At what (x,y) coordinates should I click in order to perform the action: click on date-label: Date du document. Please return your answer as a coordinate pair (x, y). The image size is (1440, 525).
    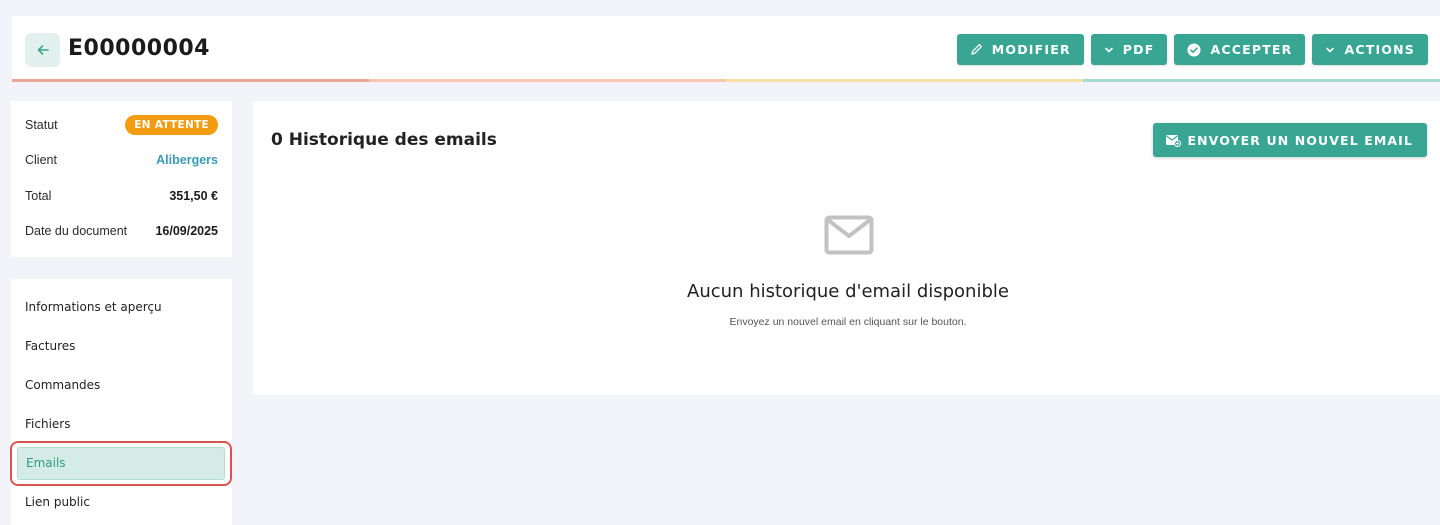
    Looking at the image, I should click on (76, 231).